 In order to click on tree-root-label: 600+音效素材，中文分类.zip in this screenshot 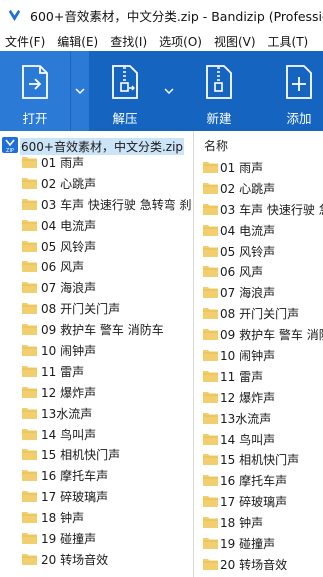, I will do `click(102, 146)`.